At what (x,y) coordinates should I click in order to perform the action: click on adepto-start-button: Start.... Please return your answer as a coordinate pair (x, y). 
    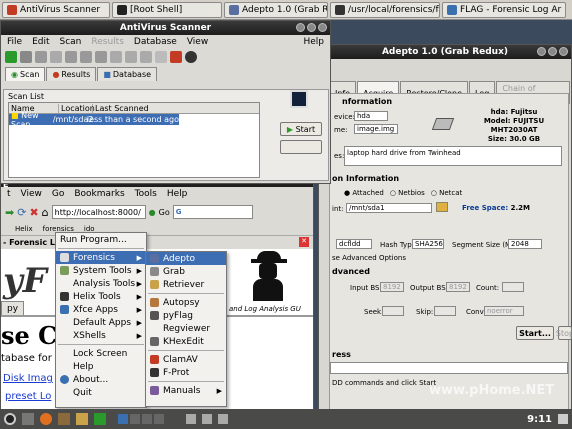
    Looking at the image, I should click on (535, 333).